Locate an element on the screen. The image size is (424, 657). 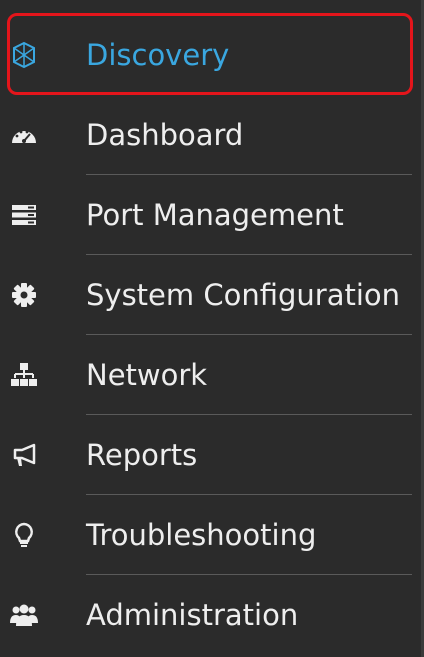
users-icon is located at coordinates (24, 615).